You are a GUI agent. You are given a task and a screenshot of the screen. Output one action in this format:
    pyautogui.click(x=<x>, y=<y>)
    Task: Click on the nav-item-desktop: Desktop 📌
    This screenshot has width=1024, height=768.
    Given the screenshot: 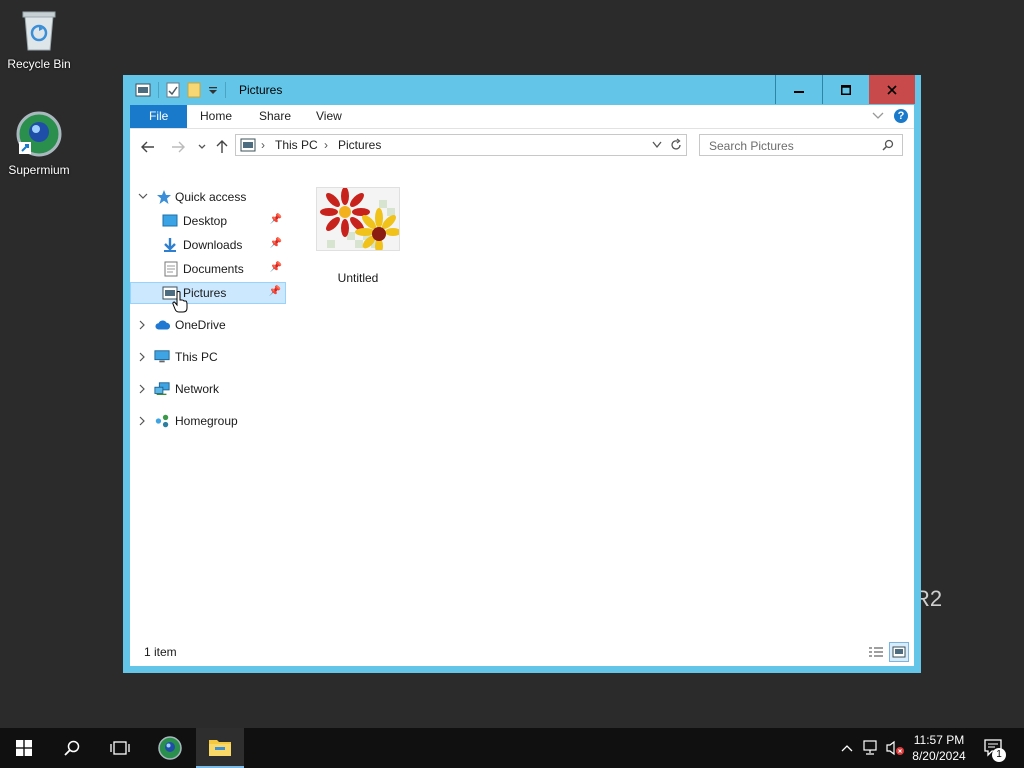 What is the action you would take?
    pyautogui.click(x=208, y=221)
    